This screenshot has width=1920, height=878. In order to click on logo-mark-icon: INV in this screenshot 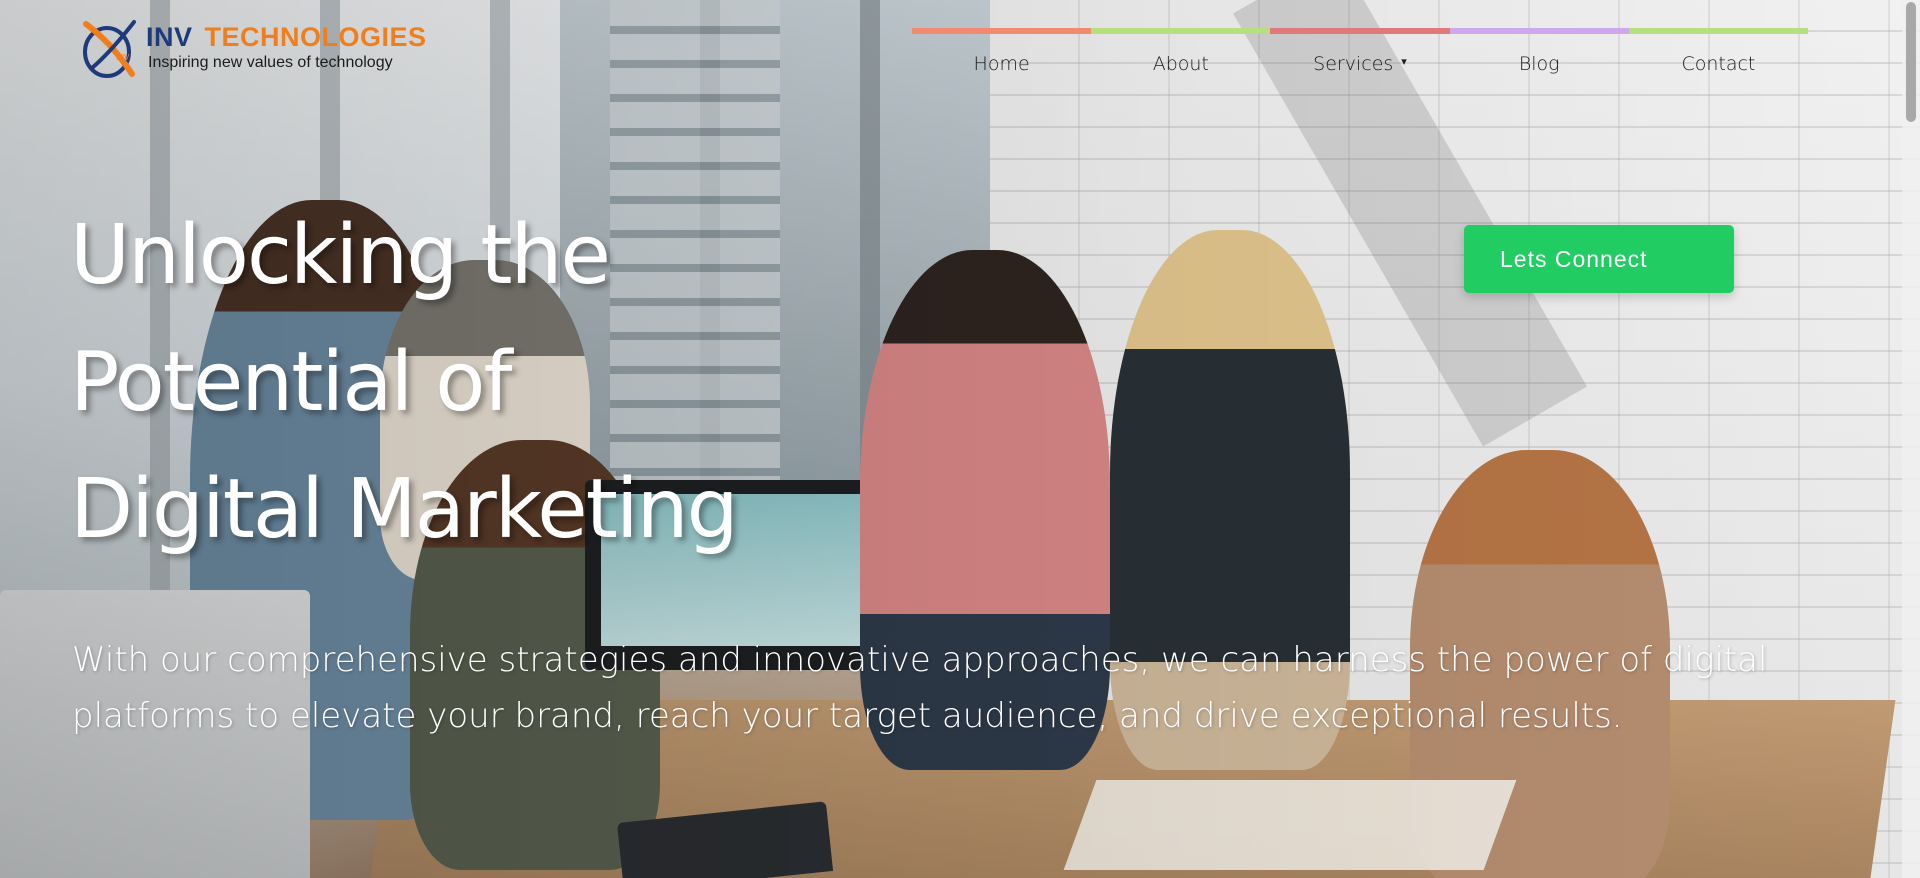, I will do `click(109, 49)`.